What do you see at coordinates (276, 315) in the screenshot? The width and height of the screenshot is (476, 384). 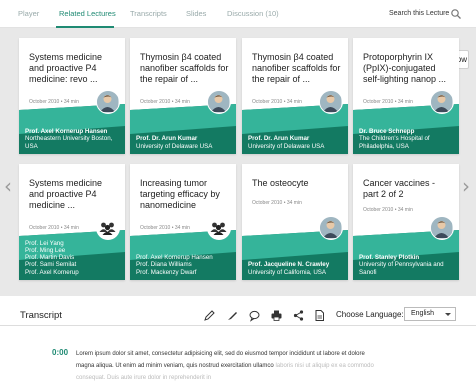 I see `print-icon` at bounding box center [276, 315].